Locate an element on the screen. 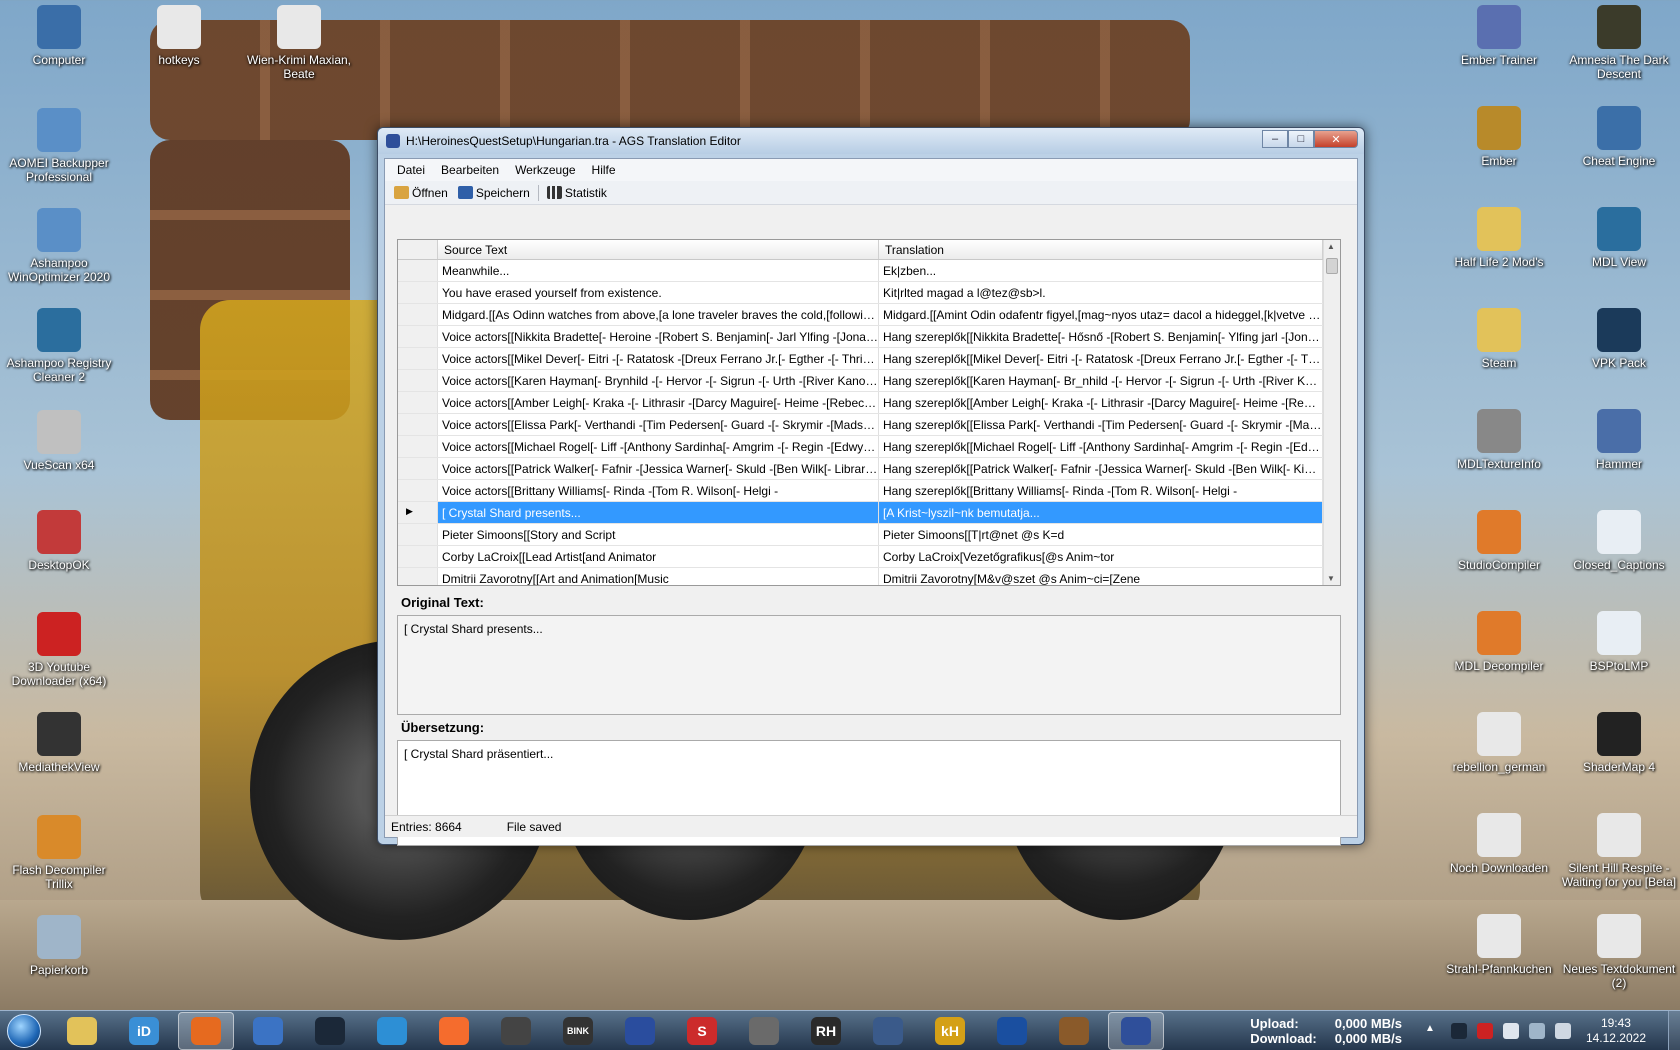  tray-steam-icon is located at coordinates (1458, 1031).